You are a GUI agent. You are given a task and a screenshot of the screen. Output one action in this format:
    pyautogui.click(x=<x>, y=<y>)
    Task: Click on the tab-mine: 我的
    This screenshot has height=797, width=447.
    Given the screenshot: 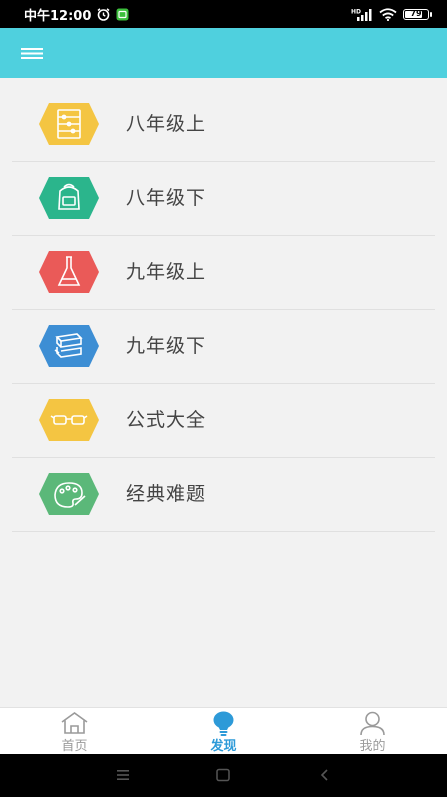 What is the action you would take?
    pyautogui.click(x=372, y=731)
    